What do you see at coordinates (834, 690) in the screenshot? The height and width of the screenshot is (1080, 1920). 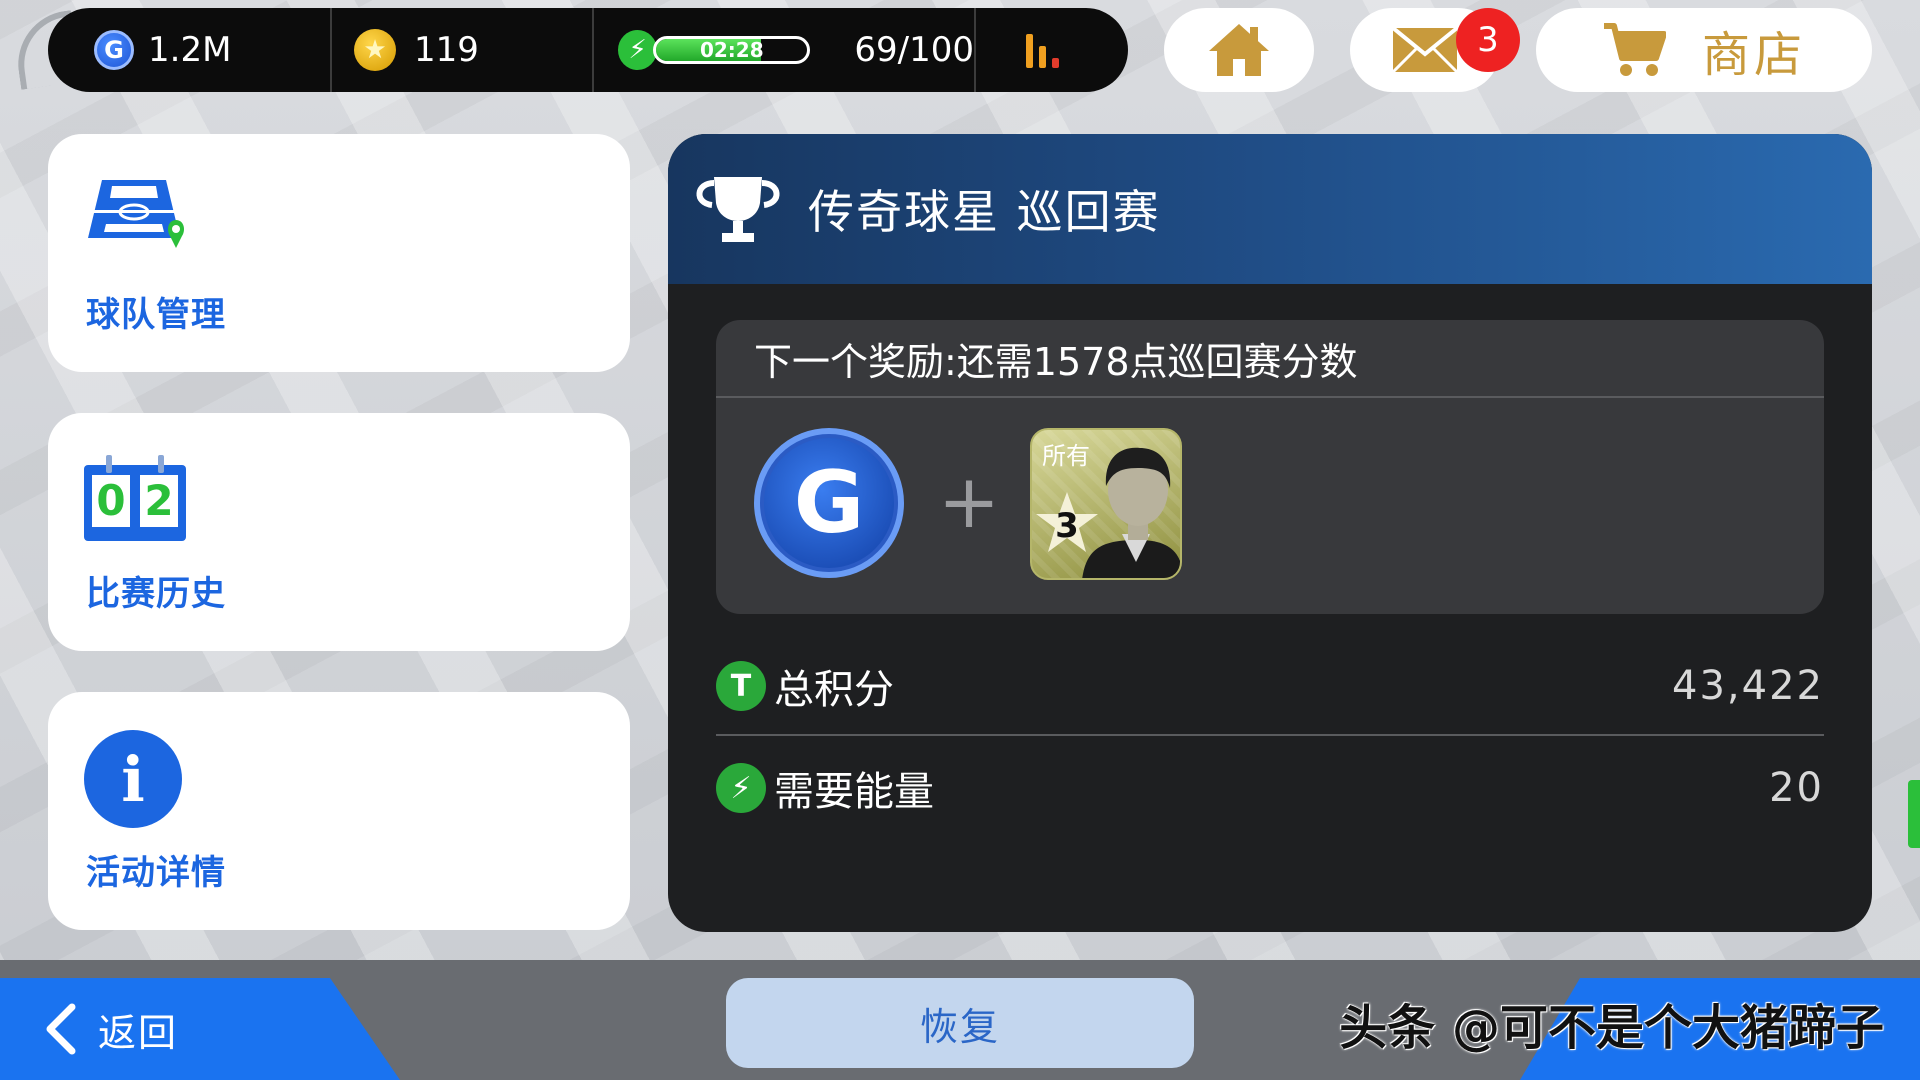 I see `total-points-label: 总积分` at bounding box center [834, 690].